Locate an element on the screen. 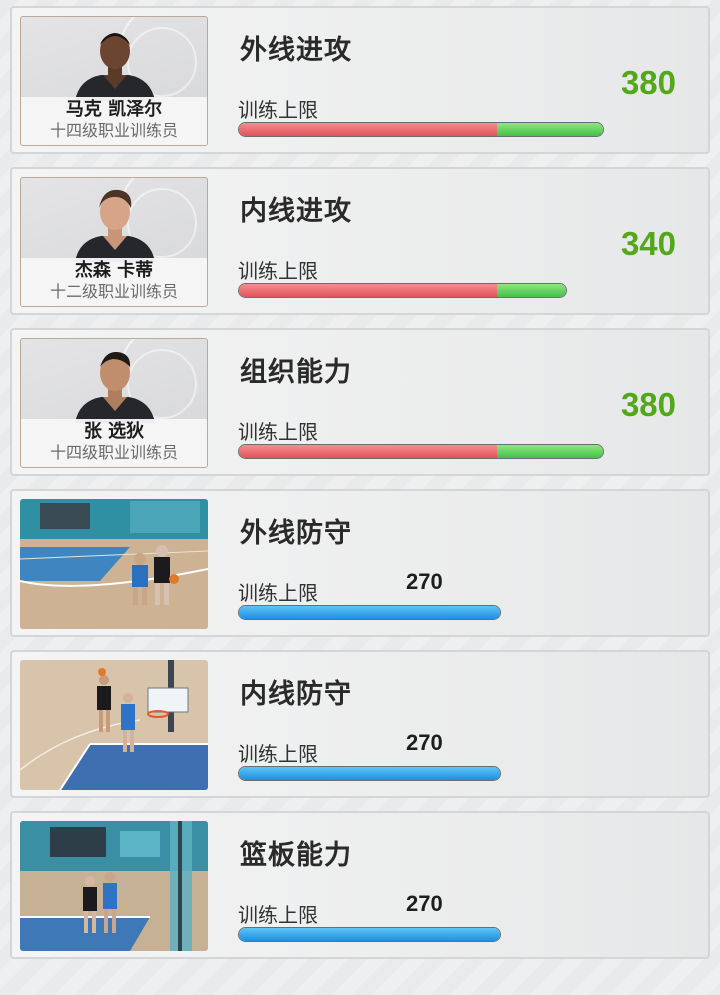  interior-defense-scene-icon is located at coordinates (114, 725).